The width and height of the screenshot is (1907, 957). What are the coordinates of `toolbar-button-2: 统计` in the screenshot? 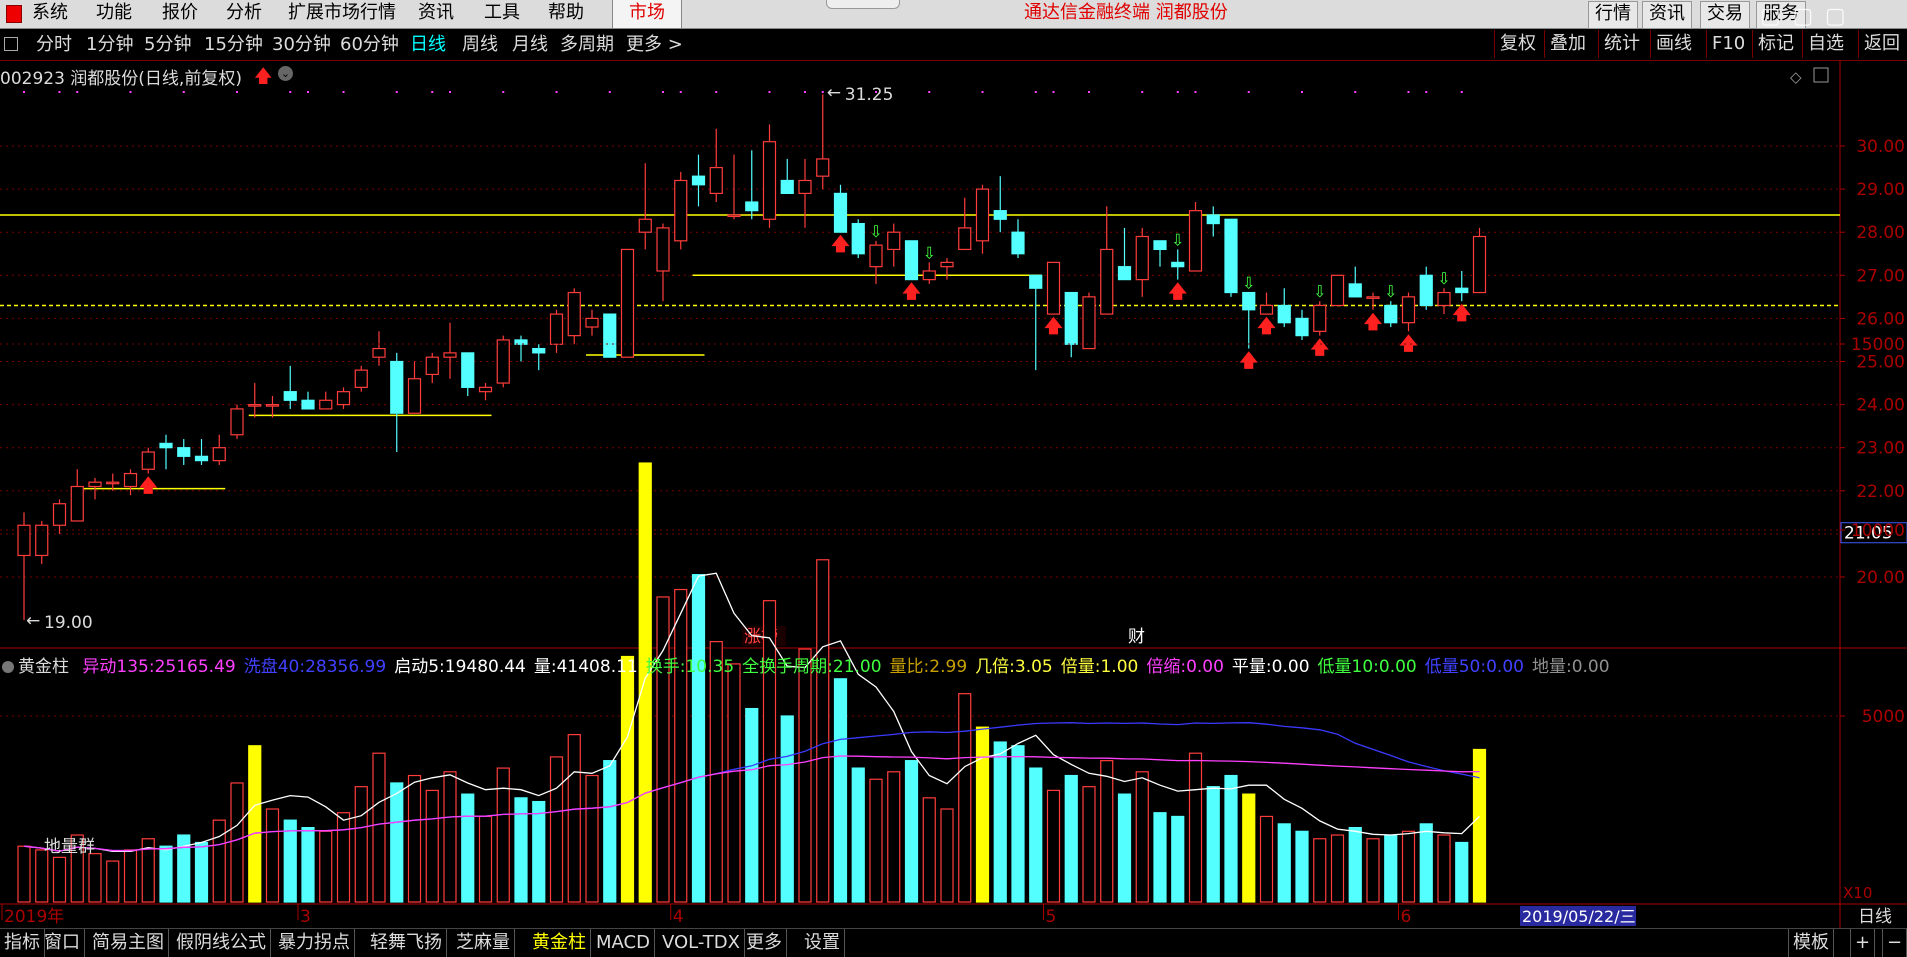 It's located at (1621, 44).